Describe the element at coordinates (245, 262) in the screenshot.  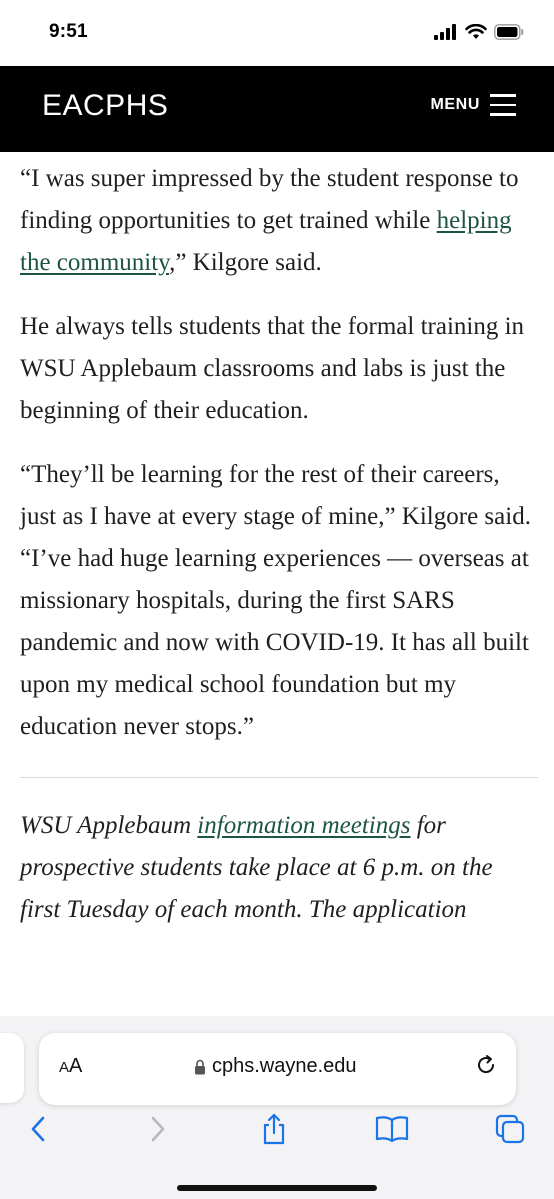
I see `paragraph-text: ,” Kilgore said.` at that location.